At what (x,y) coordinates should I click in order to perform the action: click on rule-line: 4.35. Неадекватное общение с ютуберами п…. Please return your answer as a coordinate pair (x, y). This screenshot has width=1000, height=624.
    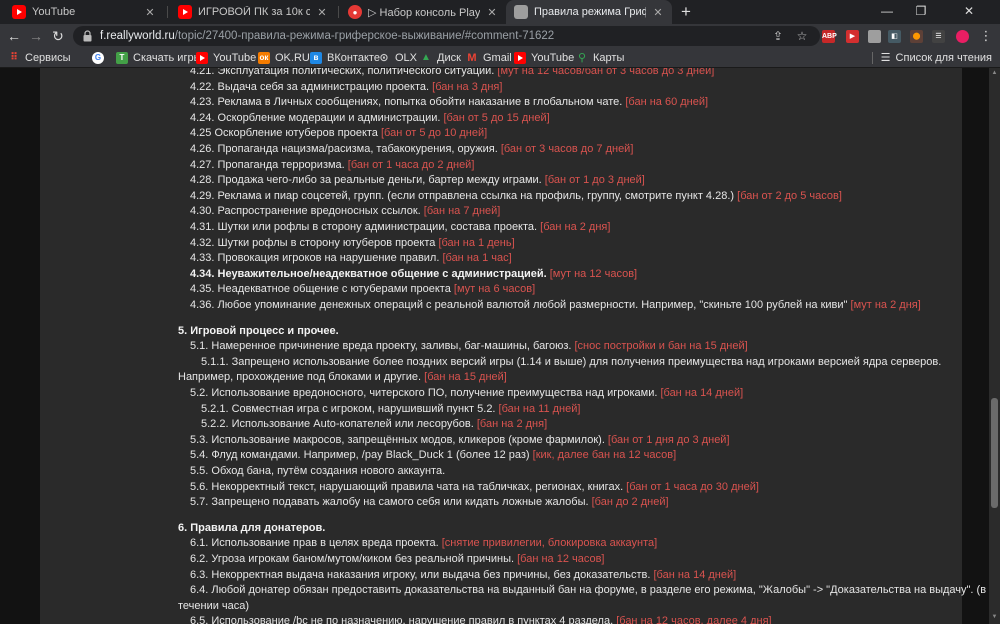
    Looking at the image, I should click on (362, 289).